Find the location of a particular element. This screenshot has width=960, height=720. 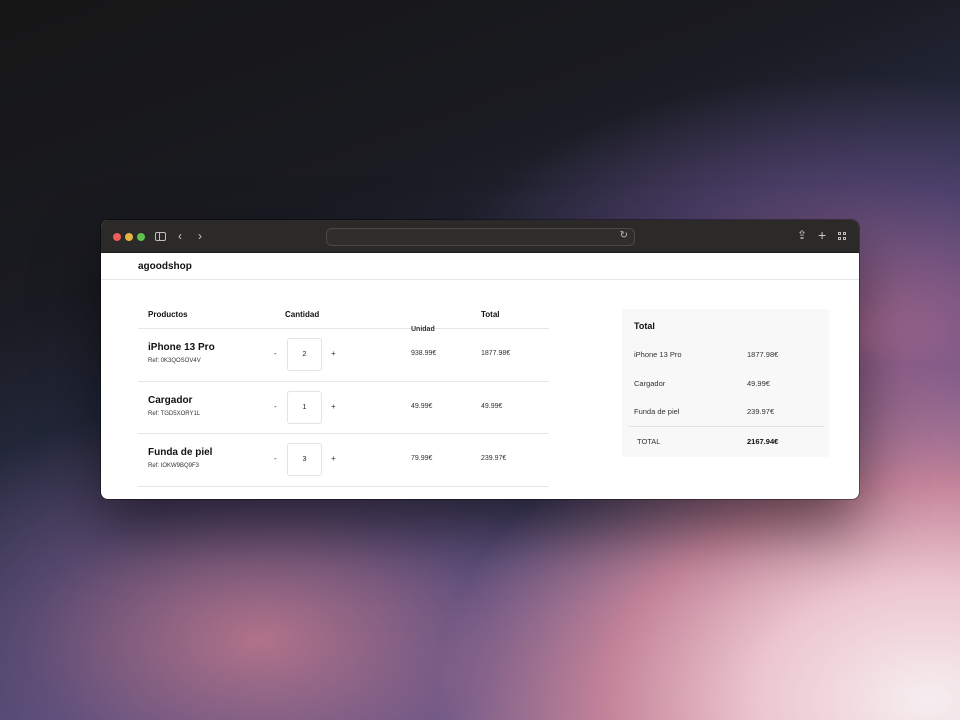

cart-table-header: Productos Cantidad Unidad Total is located at coordinates (343, 319).